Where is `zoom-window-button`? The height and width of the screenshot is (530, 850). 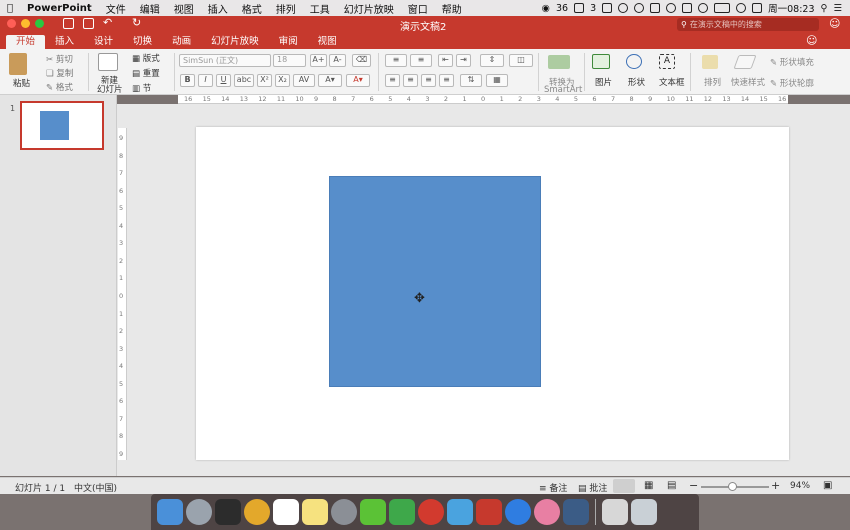
zoom-window-button is located at coordinates (39, 23).